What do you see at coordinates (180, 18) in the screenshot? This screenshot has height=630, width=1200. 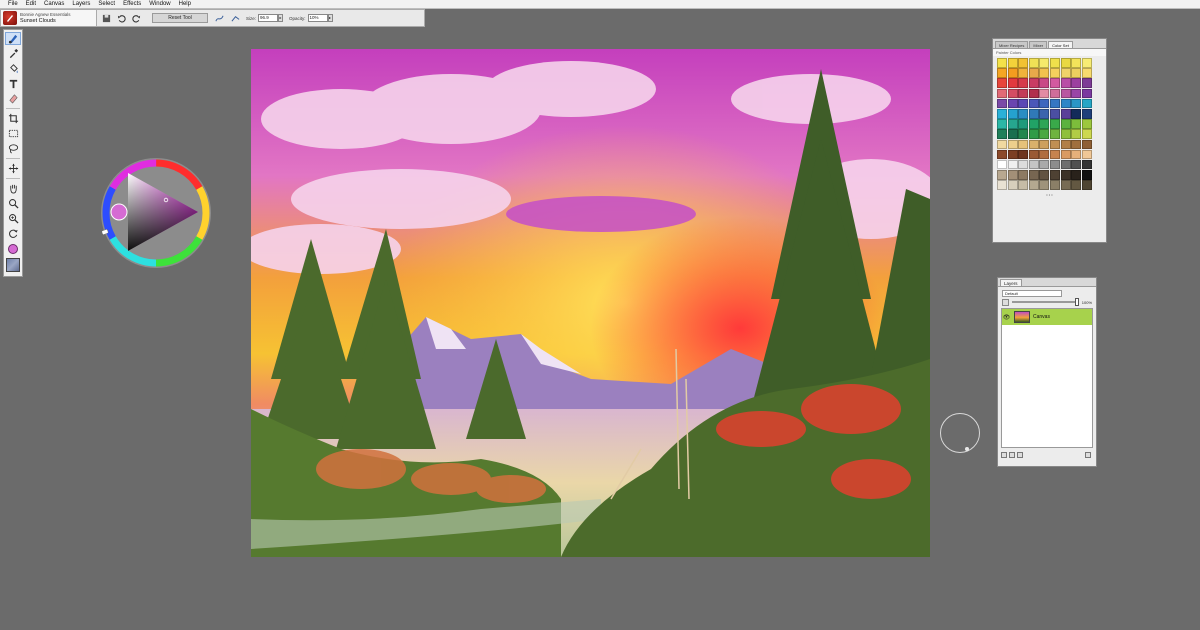 I see `reset-tool-button: Reset Tool` at bounding box center [180, 18].